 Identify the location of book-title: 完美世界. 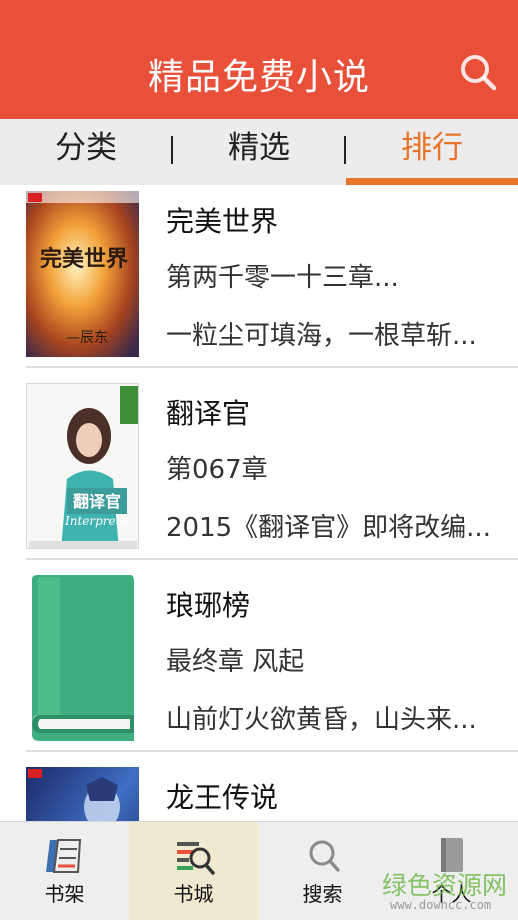
(222, 221).